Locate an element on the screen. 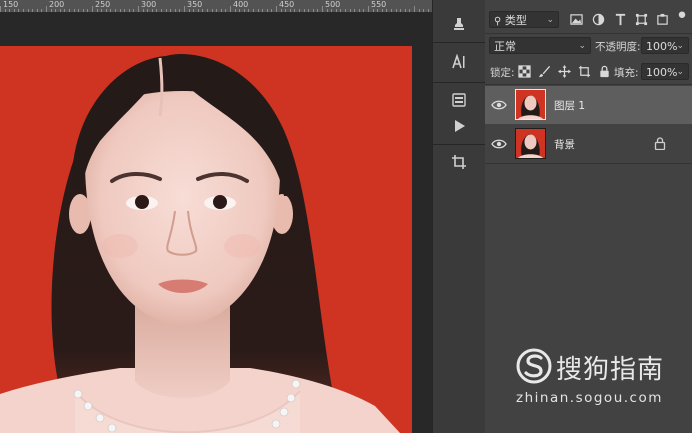 This screenshot has width=692, height=433. ruler-label: 300 is located at coordinates (149, 4).